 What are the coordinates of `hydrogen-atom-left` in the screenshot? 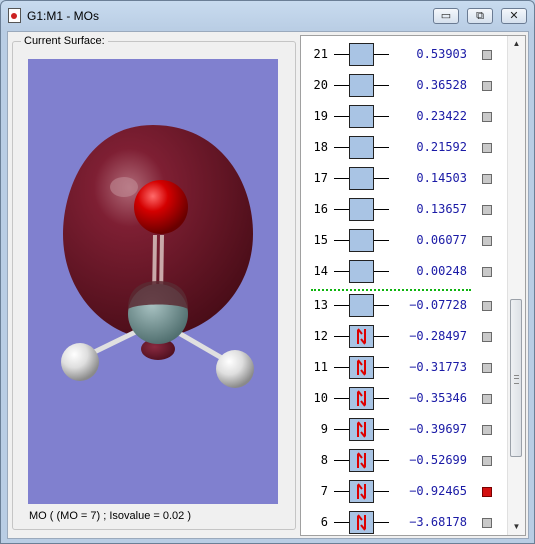 It's located at (80, 362).